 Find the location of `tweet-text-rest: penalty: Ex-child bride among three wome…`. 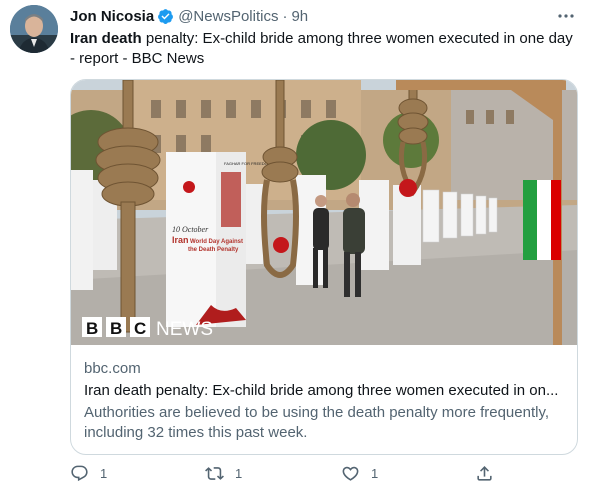

tweet-text-rest: penalty: Ex-child bride among three wome… is located at coordinates (321, 48).